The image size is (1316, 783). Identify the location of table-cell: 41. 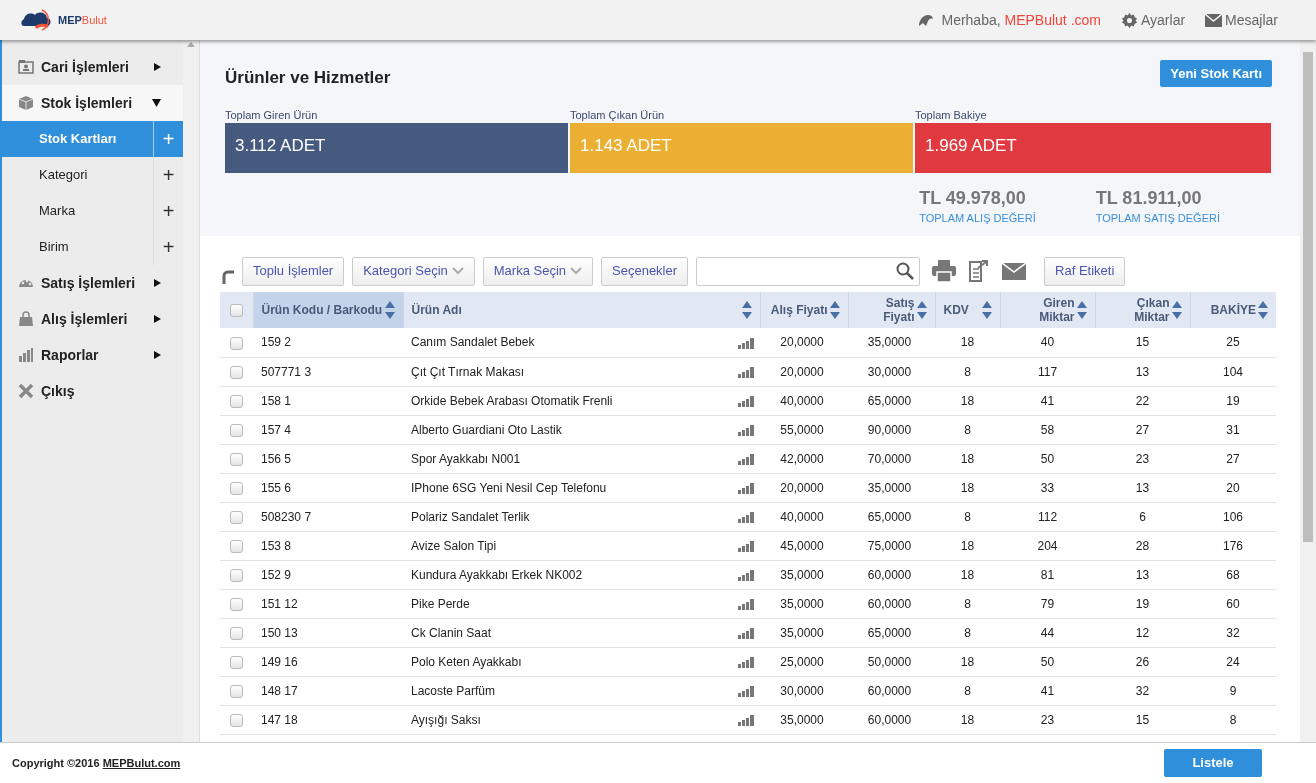
(1047, 400).